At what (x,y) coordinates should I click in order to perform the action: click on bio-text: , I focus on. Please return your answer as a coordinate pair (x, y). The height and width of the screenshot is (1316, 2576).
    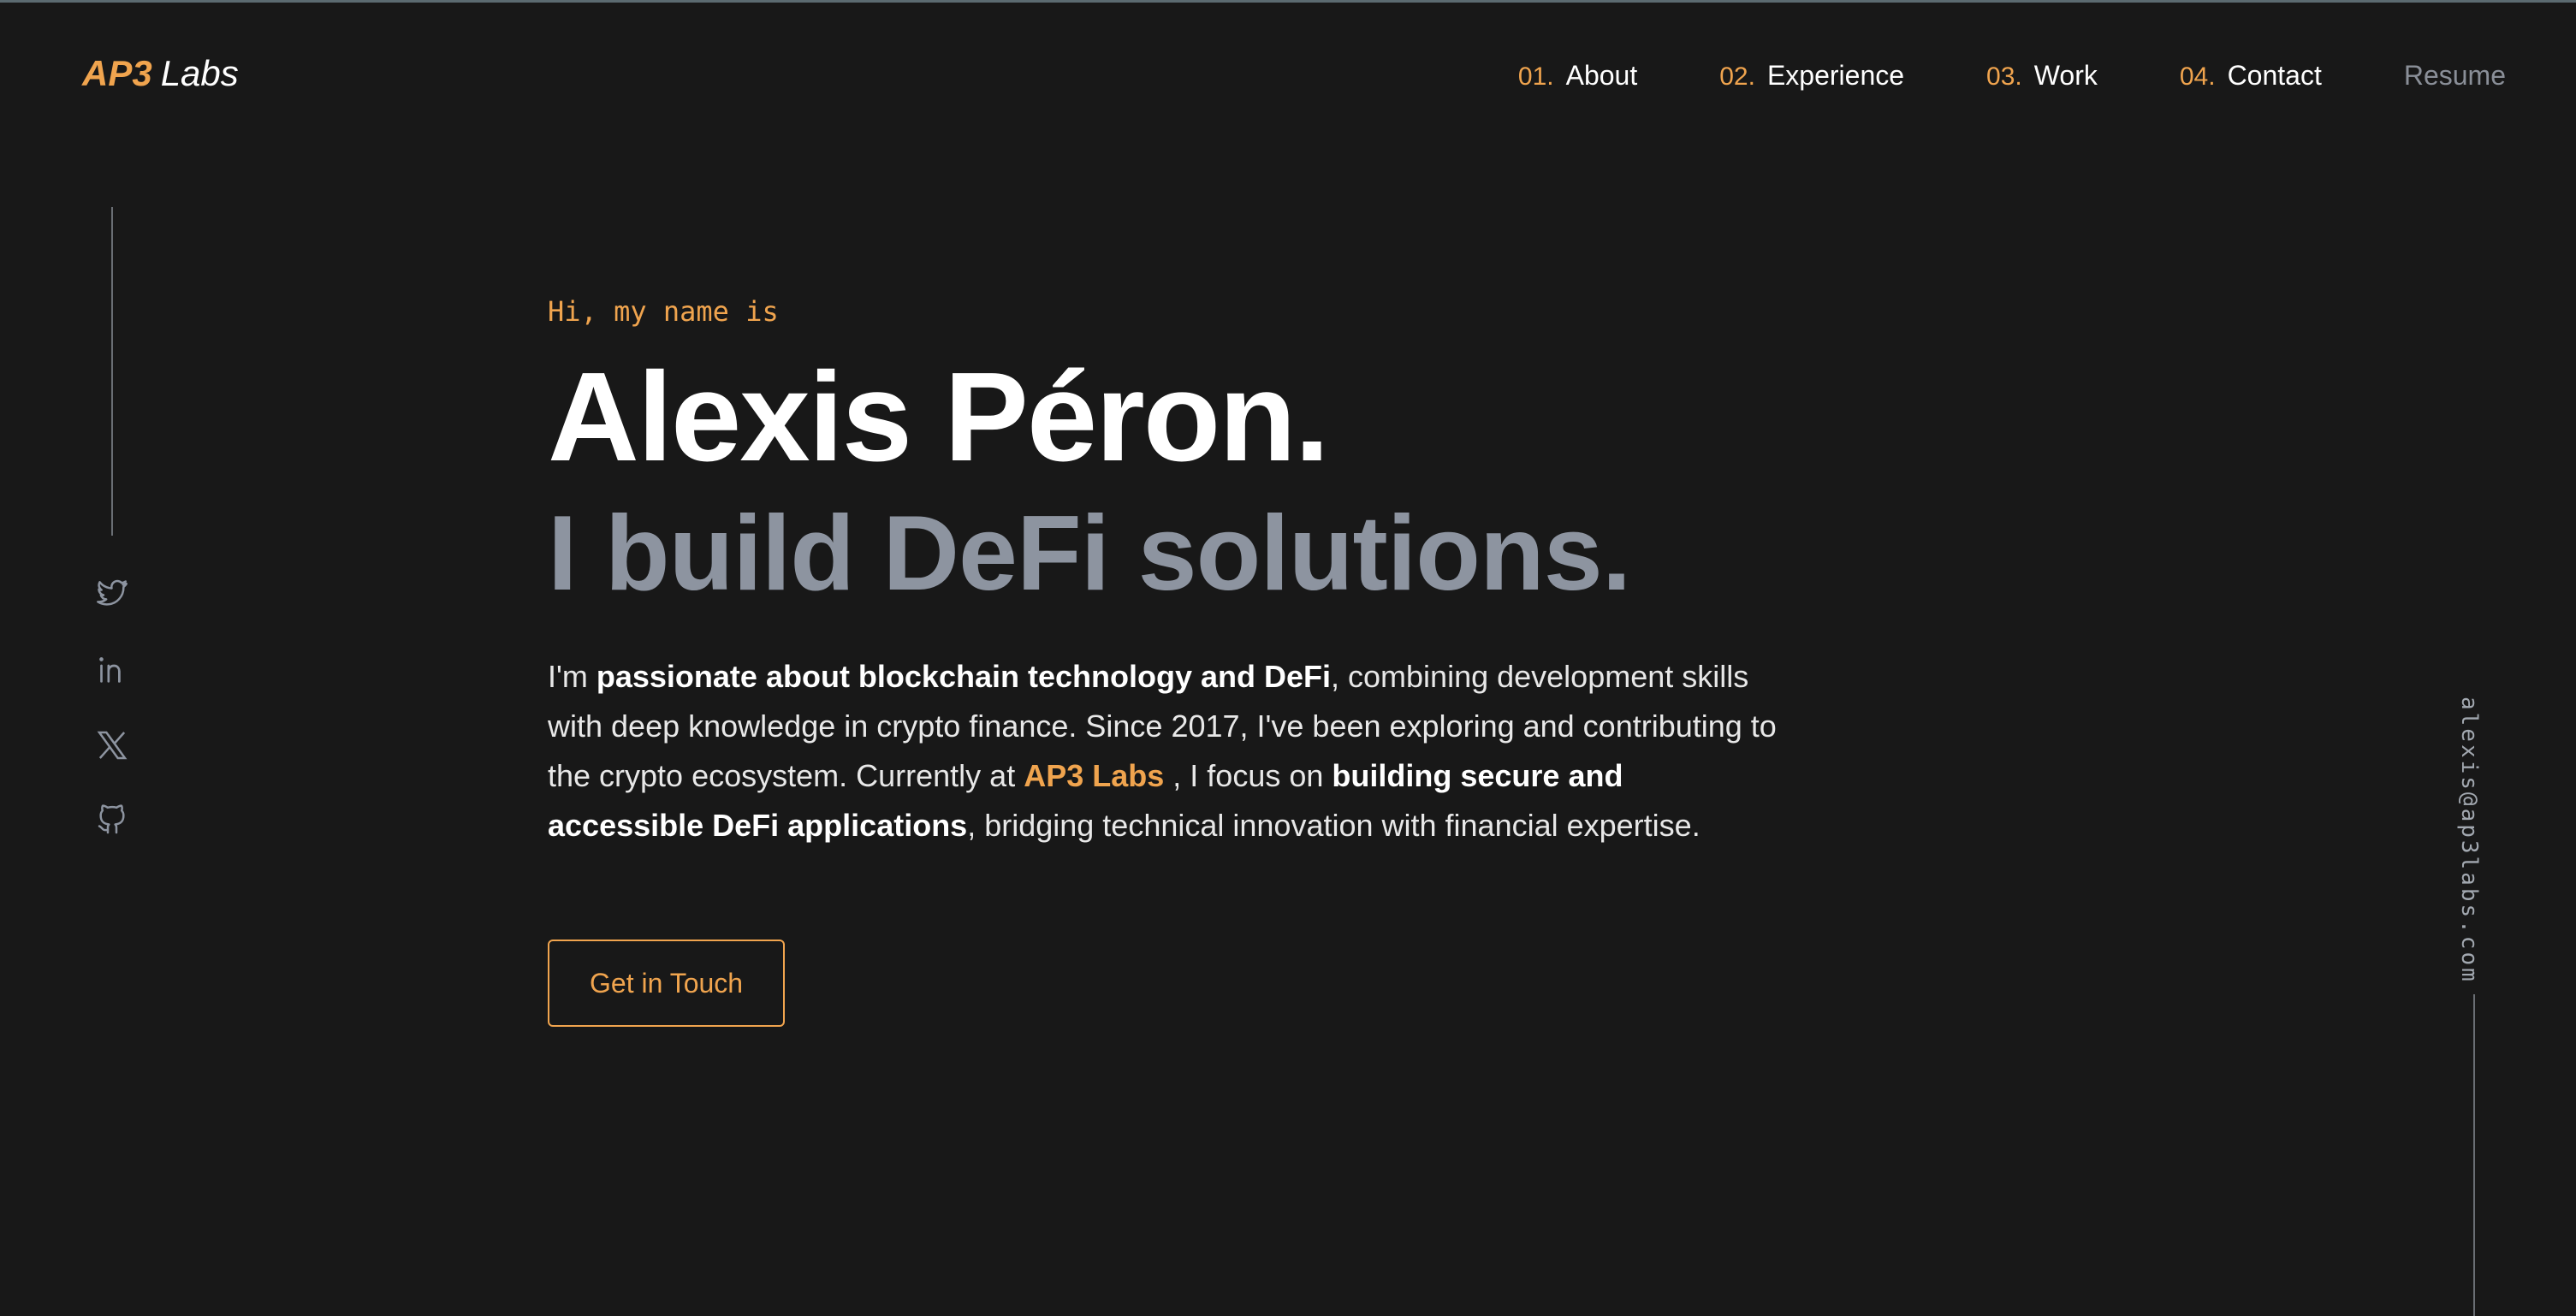
    Looking at the image, I should click on (1248, 775).